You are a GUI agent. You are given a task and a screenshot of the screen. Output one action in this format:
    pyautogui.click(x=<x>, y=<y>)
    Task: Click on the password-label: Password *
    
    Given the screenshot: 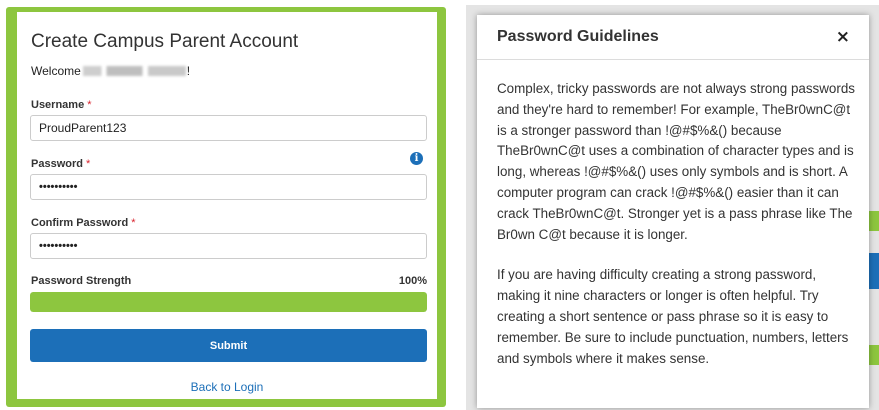 What is the action you would take?
    pyautogui.click(x=60, y=164)
    